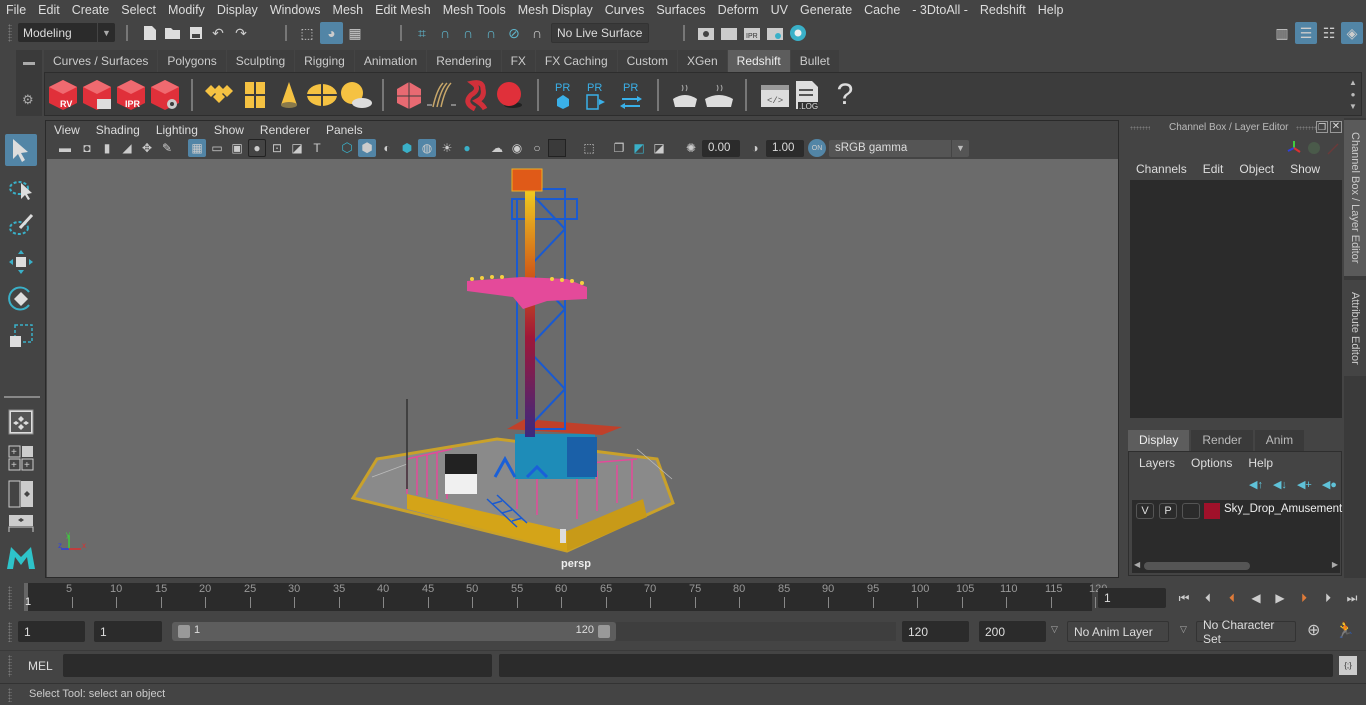 The height and width of the screenshot is (705, 1366). Describe the element at coordinates (344, 130) in the screenshot. I see `viewport-menu-panels: Panels` at that location.